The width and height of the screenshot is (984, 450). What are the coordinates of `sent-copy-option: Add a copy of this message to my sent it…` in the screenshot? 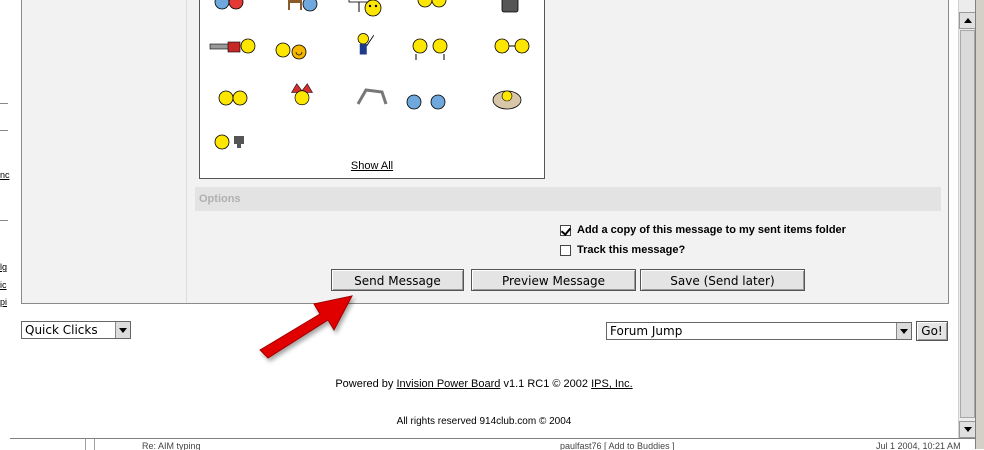 It's located at (703, 230).